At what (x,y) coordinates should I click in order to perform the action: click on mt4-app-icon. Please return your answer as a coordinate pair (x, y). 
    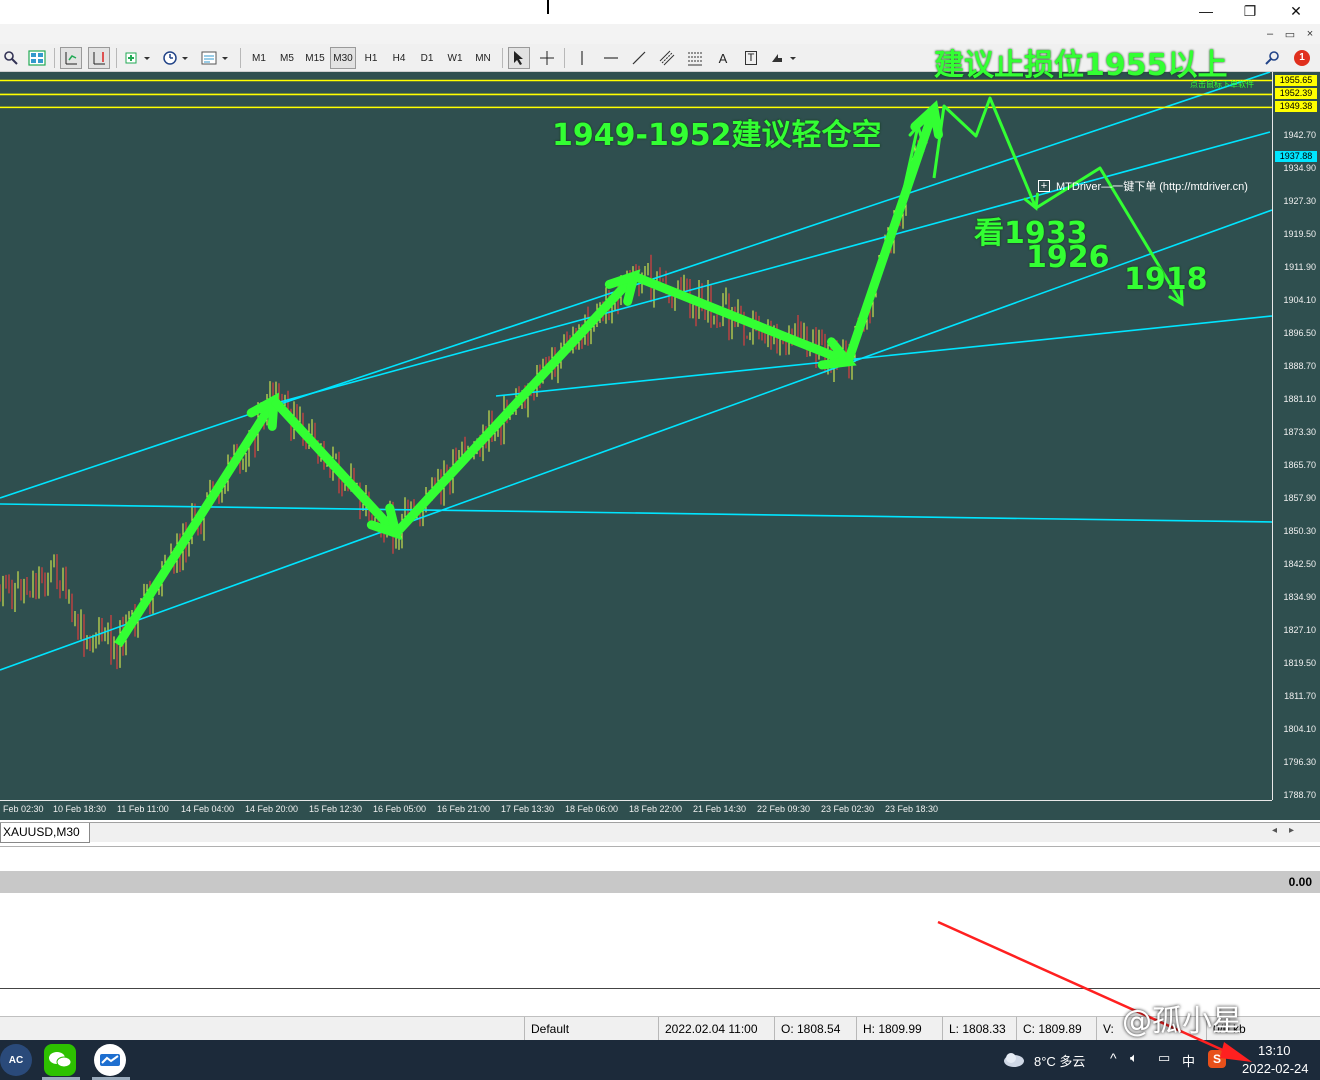
    Looking at the image, I should click on (110, 1060).